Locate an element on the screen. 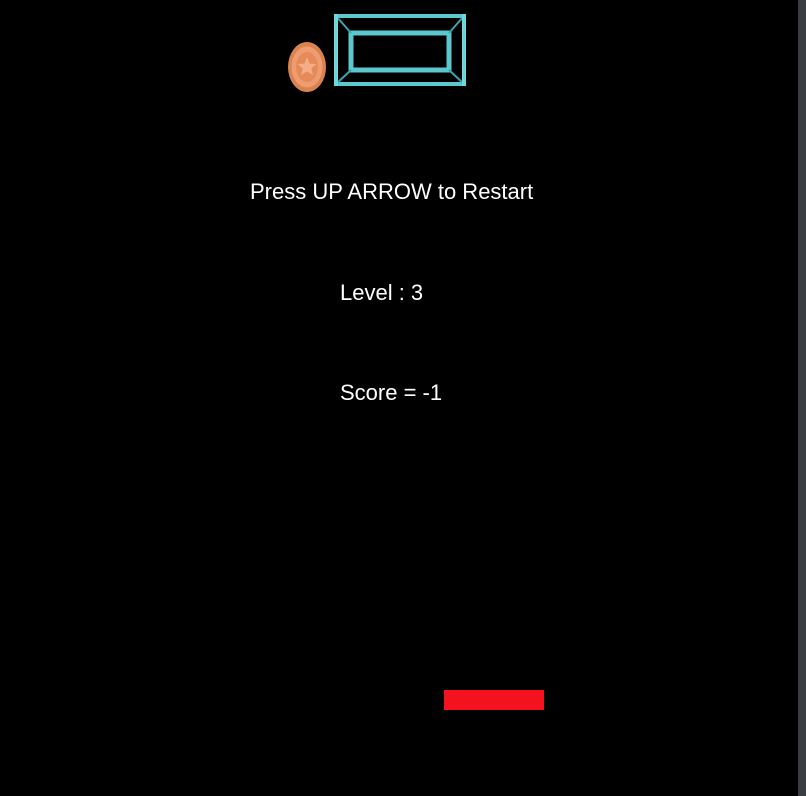 This screenshot has width=806, height=796. player-paddle is located at coordinates (494, 700).